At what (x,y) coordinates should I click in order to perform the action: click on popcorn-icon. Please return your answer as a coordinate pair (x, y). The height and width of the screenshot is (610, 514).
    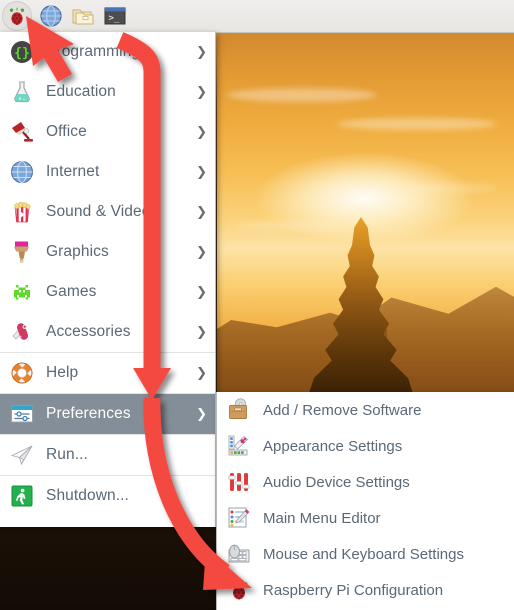
    Looking at the image, I should click on (22, 212).